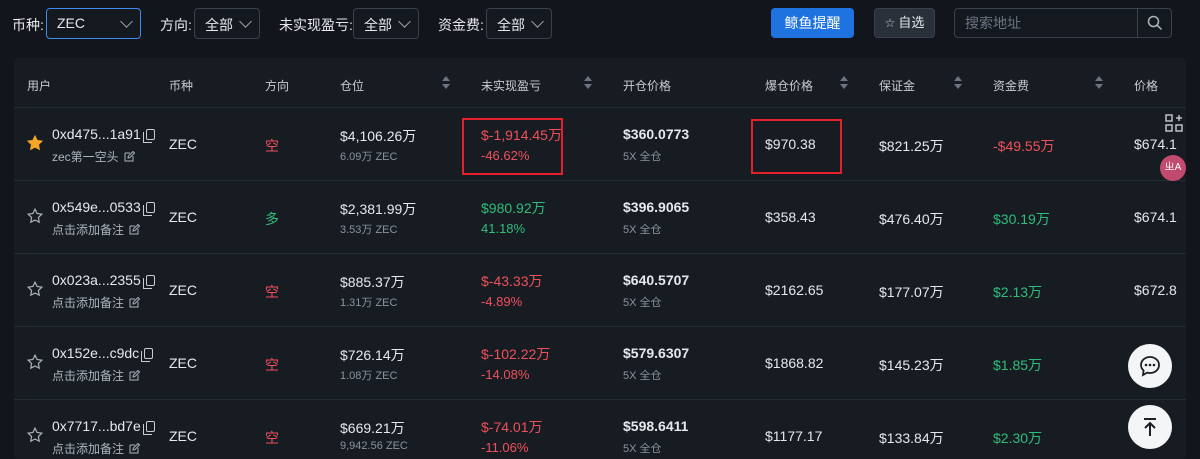  What do you see at coordinates (372, 355) in the screenshot?
I see `position-value: $726.14万` at bounding box center [372, 355].